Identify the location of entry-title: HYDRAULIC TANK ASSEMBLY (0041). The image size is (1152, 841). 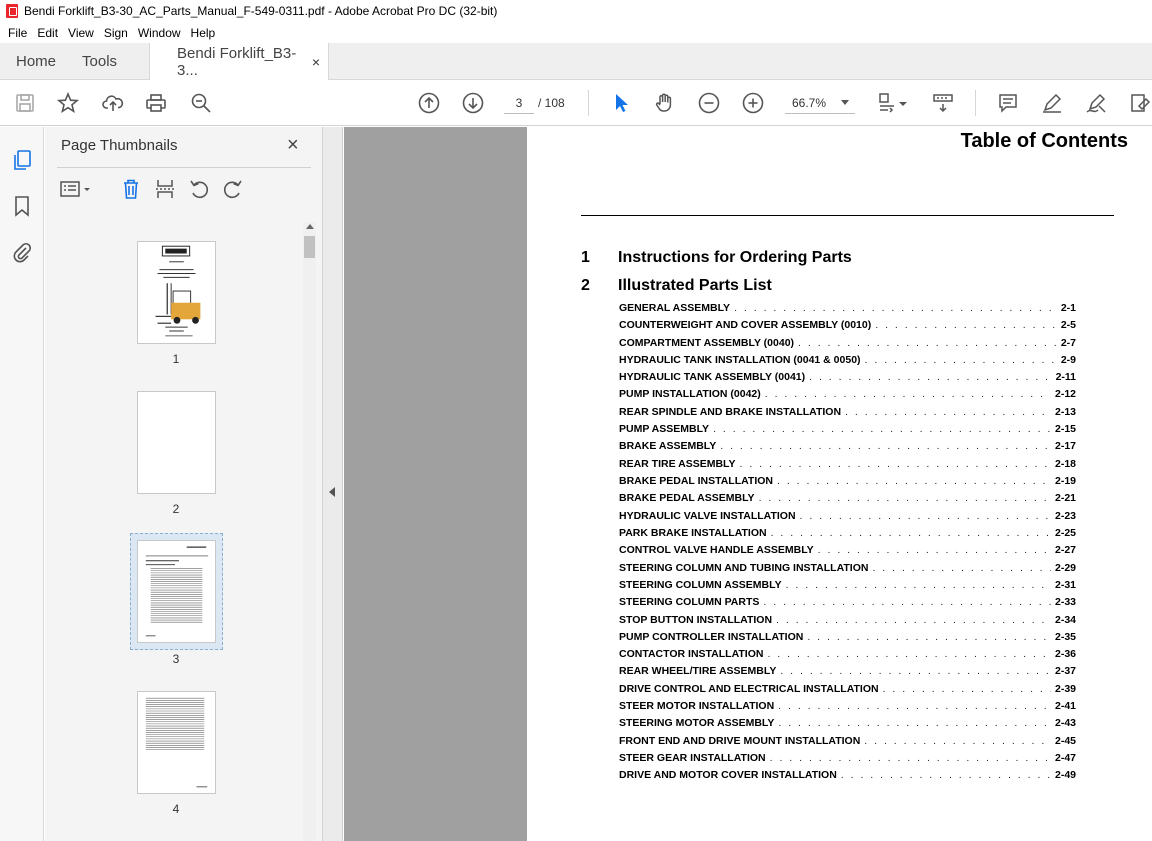
(712, 377).